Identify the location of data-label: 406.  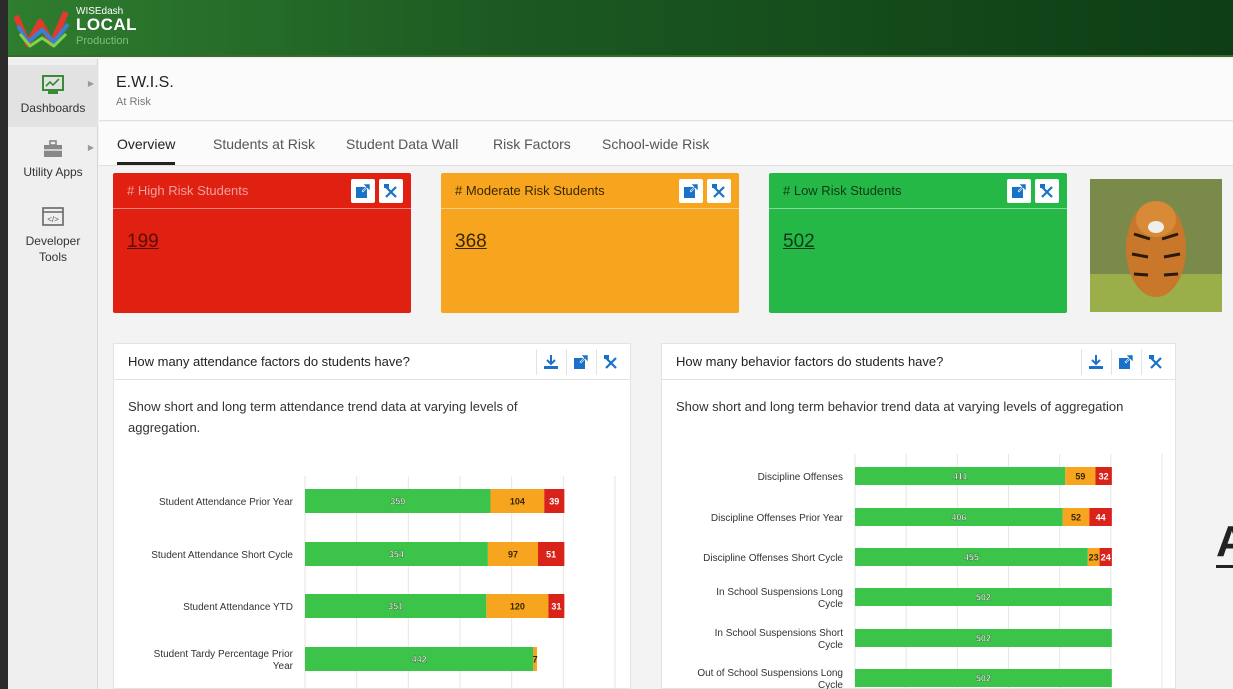
(958, 518).